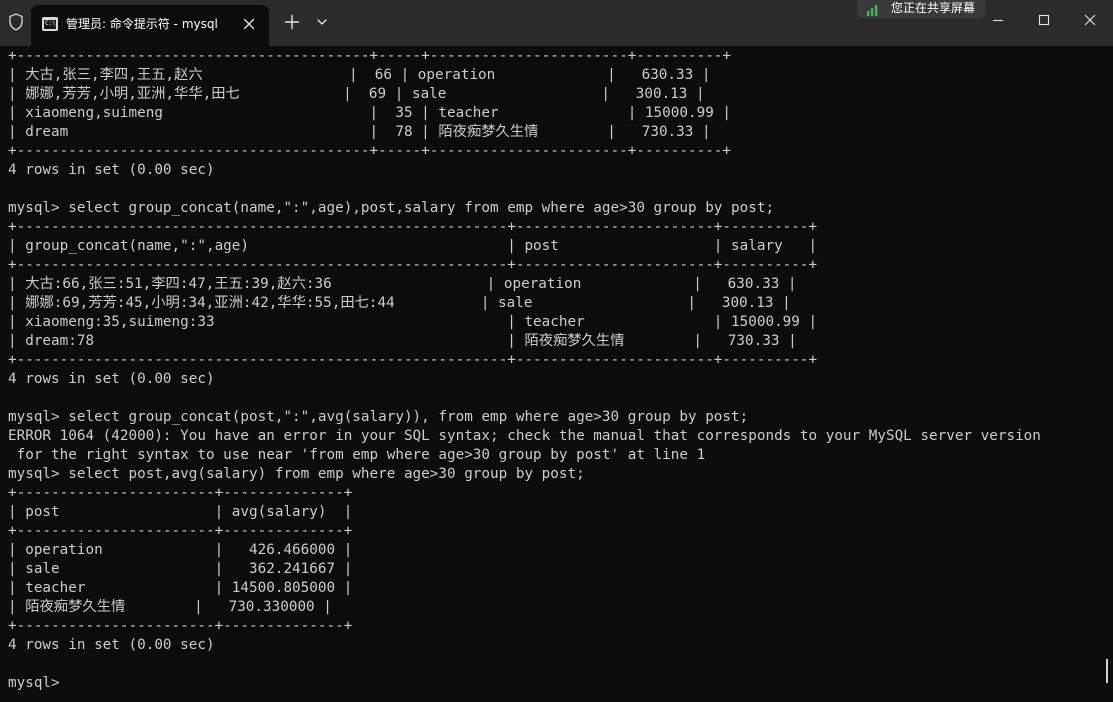 The image size is (1113, 702). I want to click on terminal-line: | 陌夜痴梦久生情 | 730.330000 |, so click(170, 607).